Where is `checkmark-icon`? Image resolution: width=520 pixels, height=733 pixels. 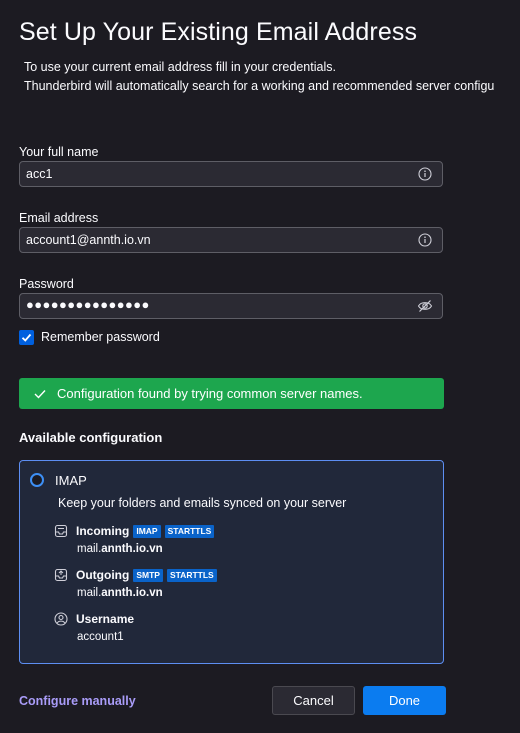 checkmark-icon is located at coordinates (26, 337).